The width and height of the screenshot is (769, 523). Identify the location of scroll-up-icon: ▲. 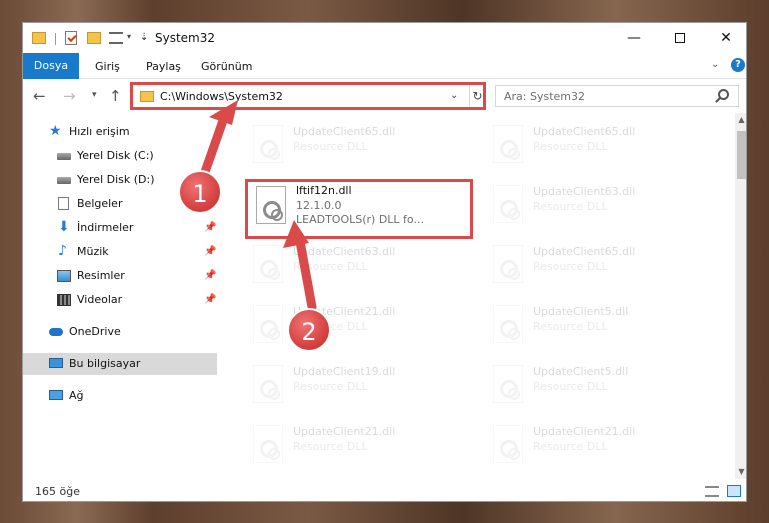
(740, 120).